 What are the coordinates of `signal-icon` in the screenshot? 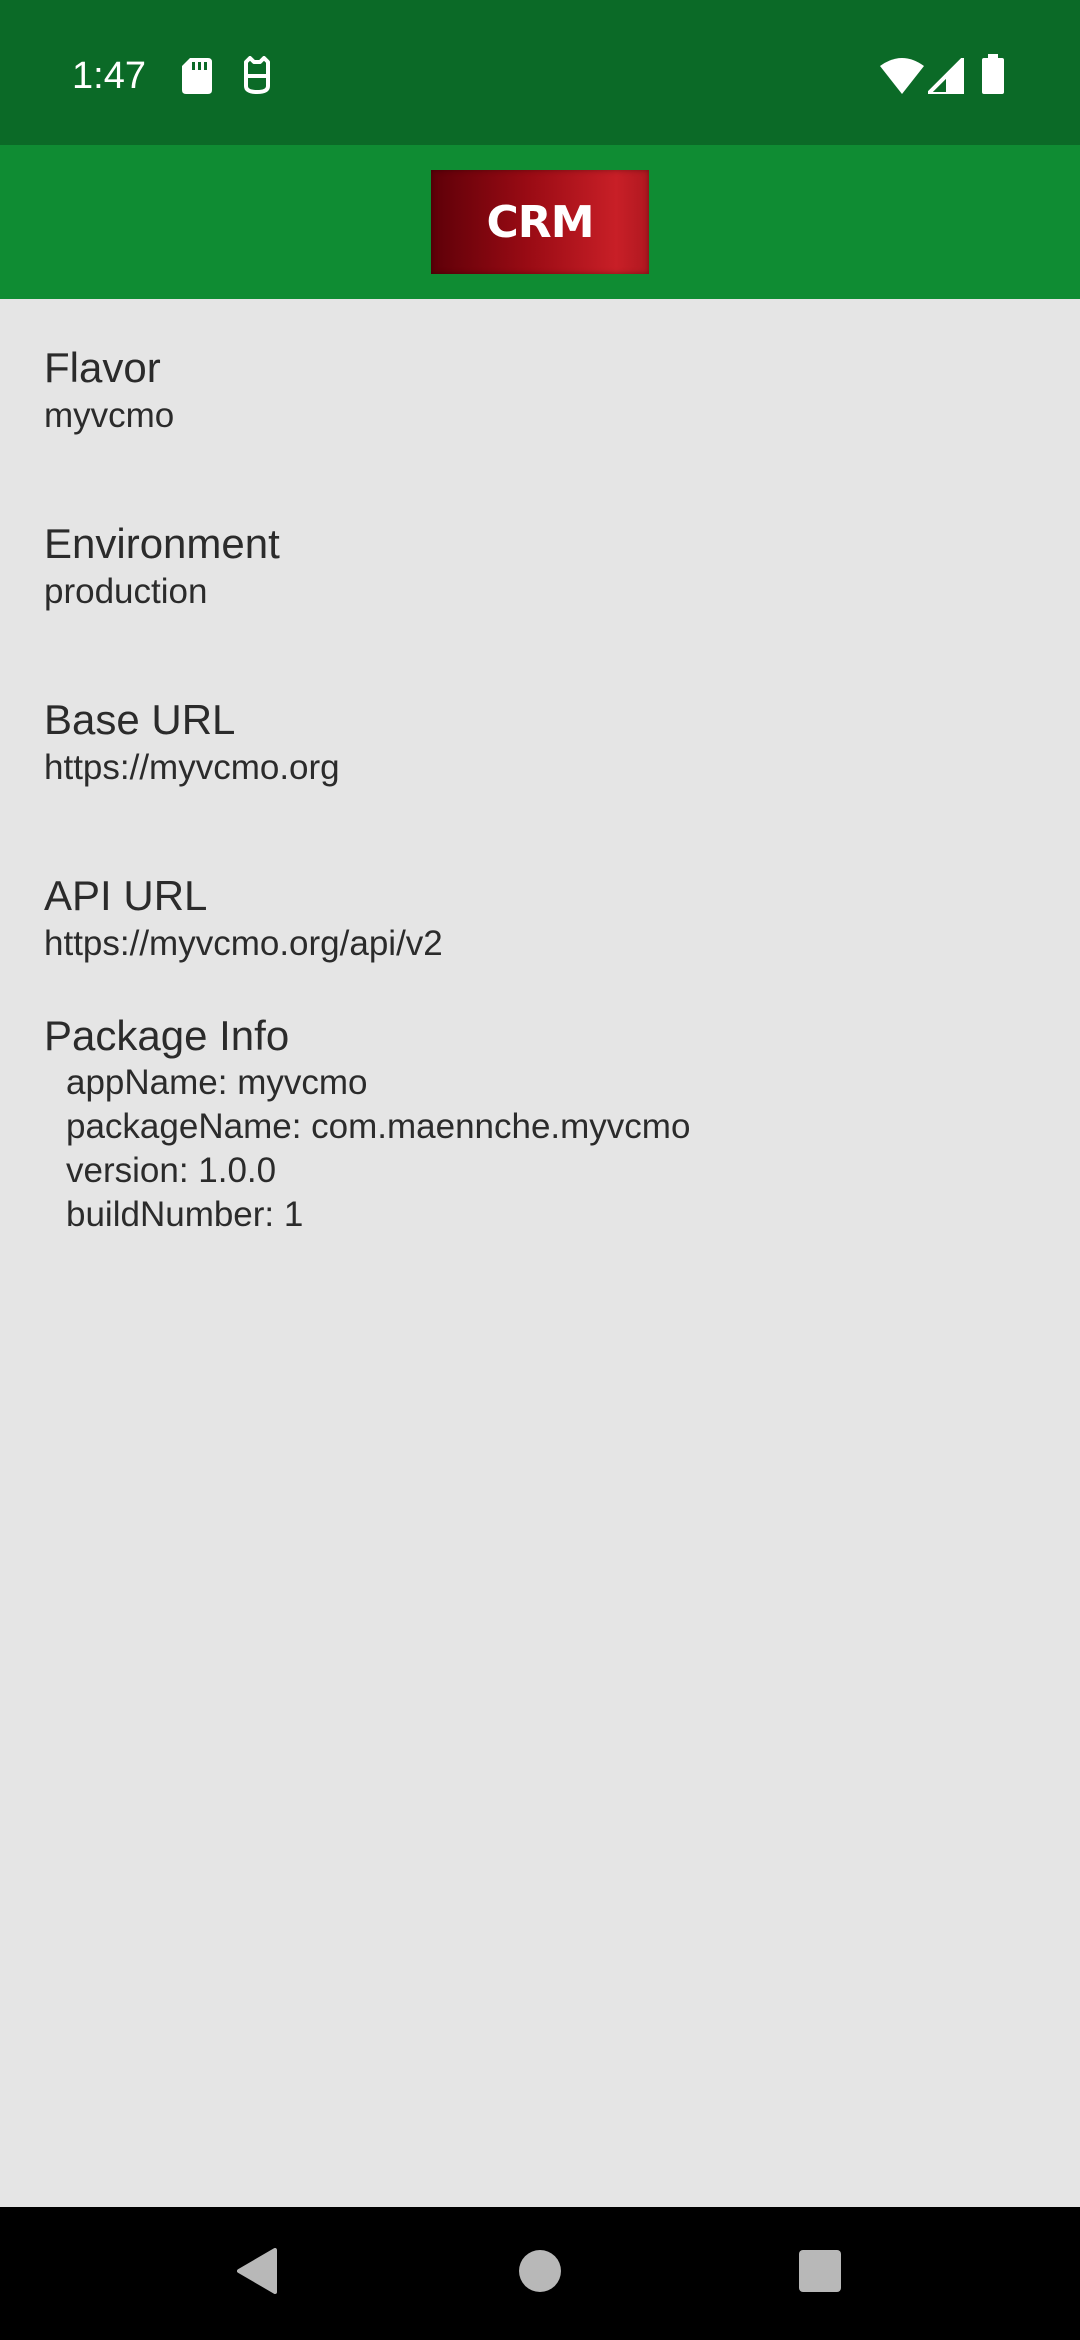 It's located at (946, 77).